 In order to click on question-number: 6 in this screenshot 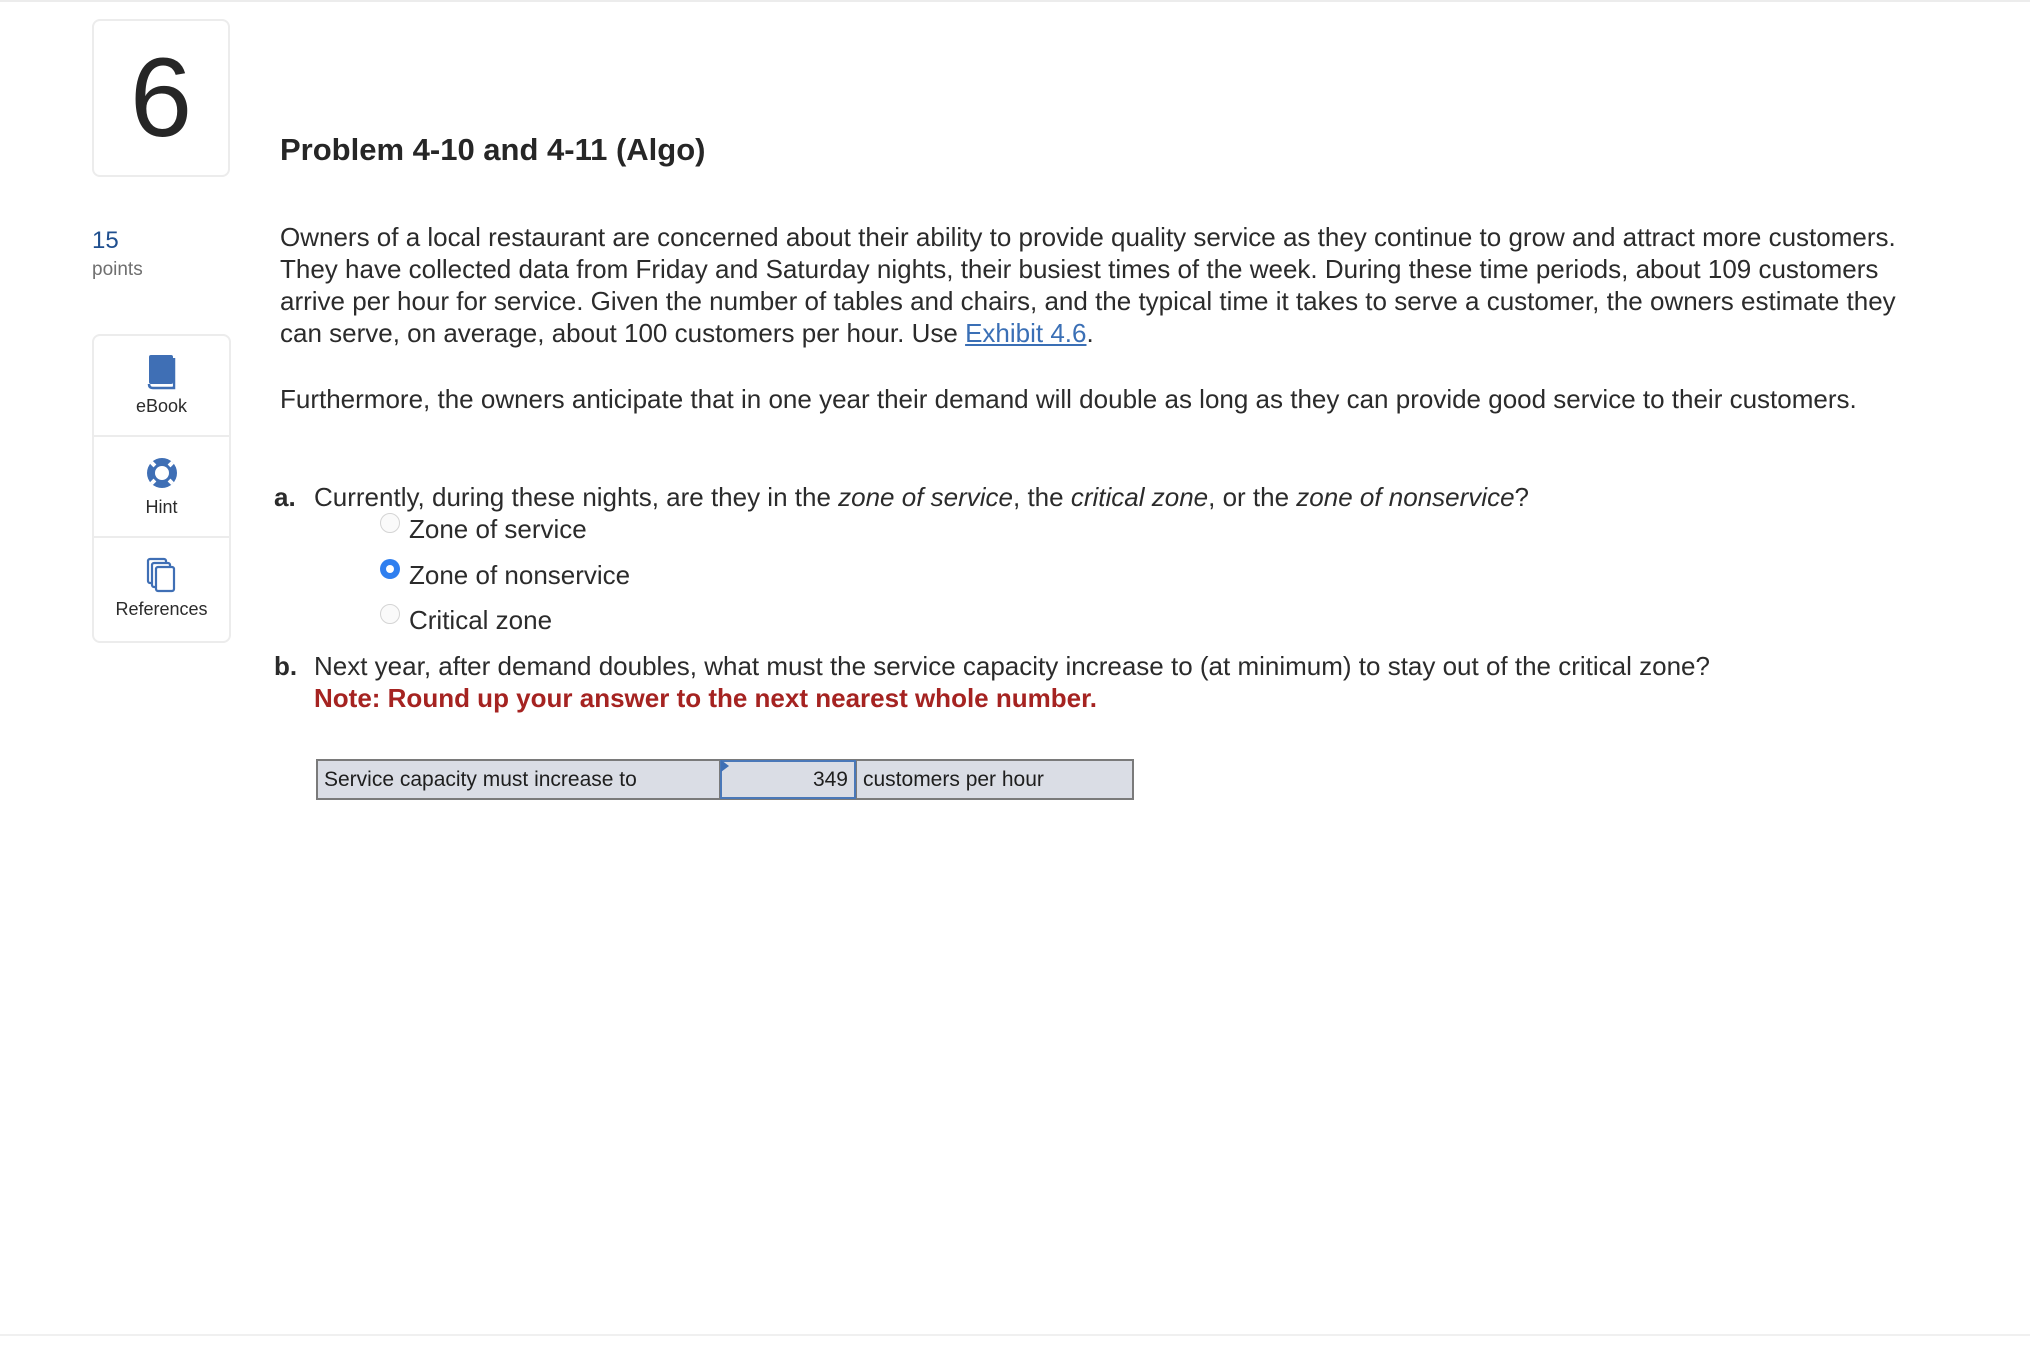, I will do `click(161, 97)`.